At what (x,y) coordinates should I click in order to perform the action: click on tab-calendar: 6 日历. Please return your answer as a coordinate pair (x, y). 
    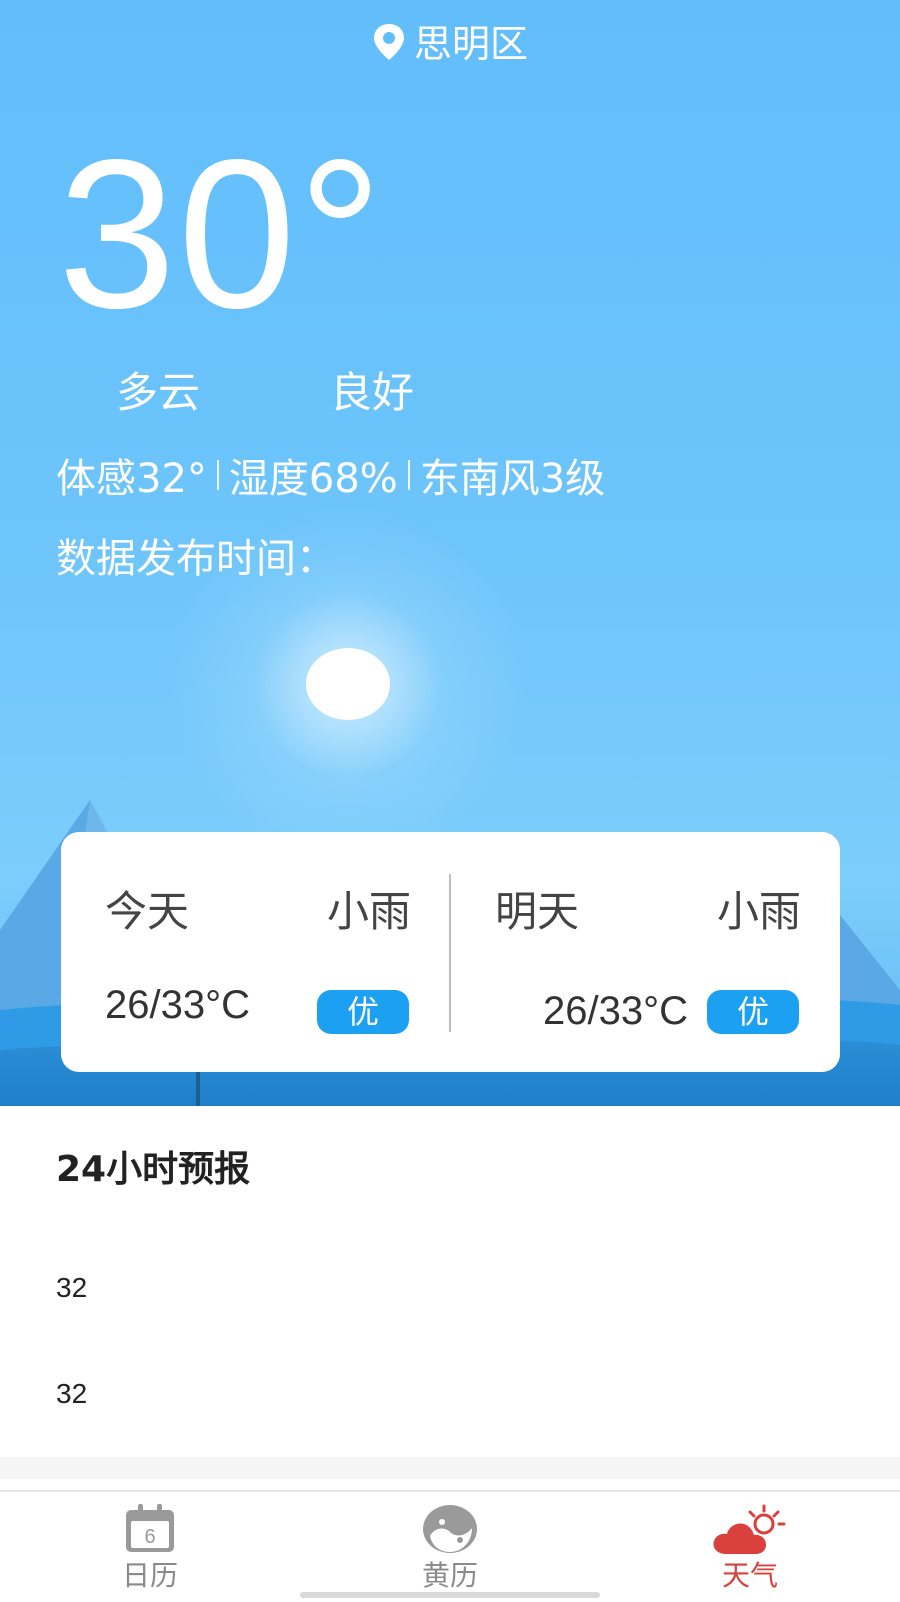
    Looking at the image, I should click on (150, 1547).